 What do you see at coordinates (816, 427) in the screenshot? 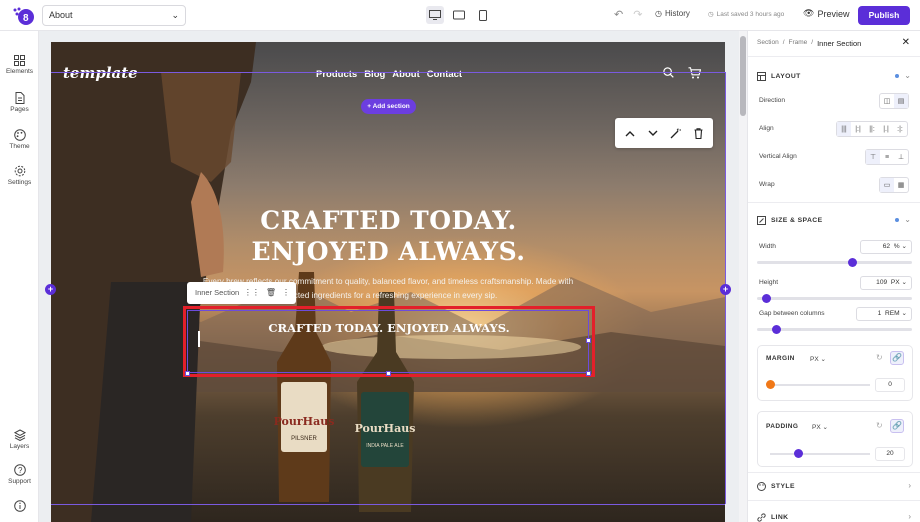
I see `padding-unit: PX` at bounding box center [816, 427].